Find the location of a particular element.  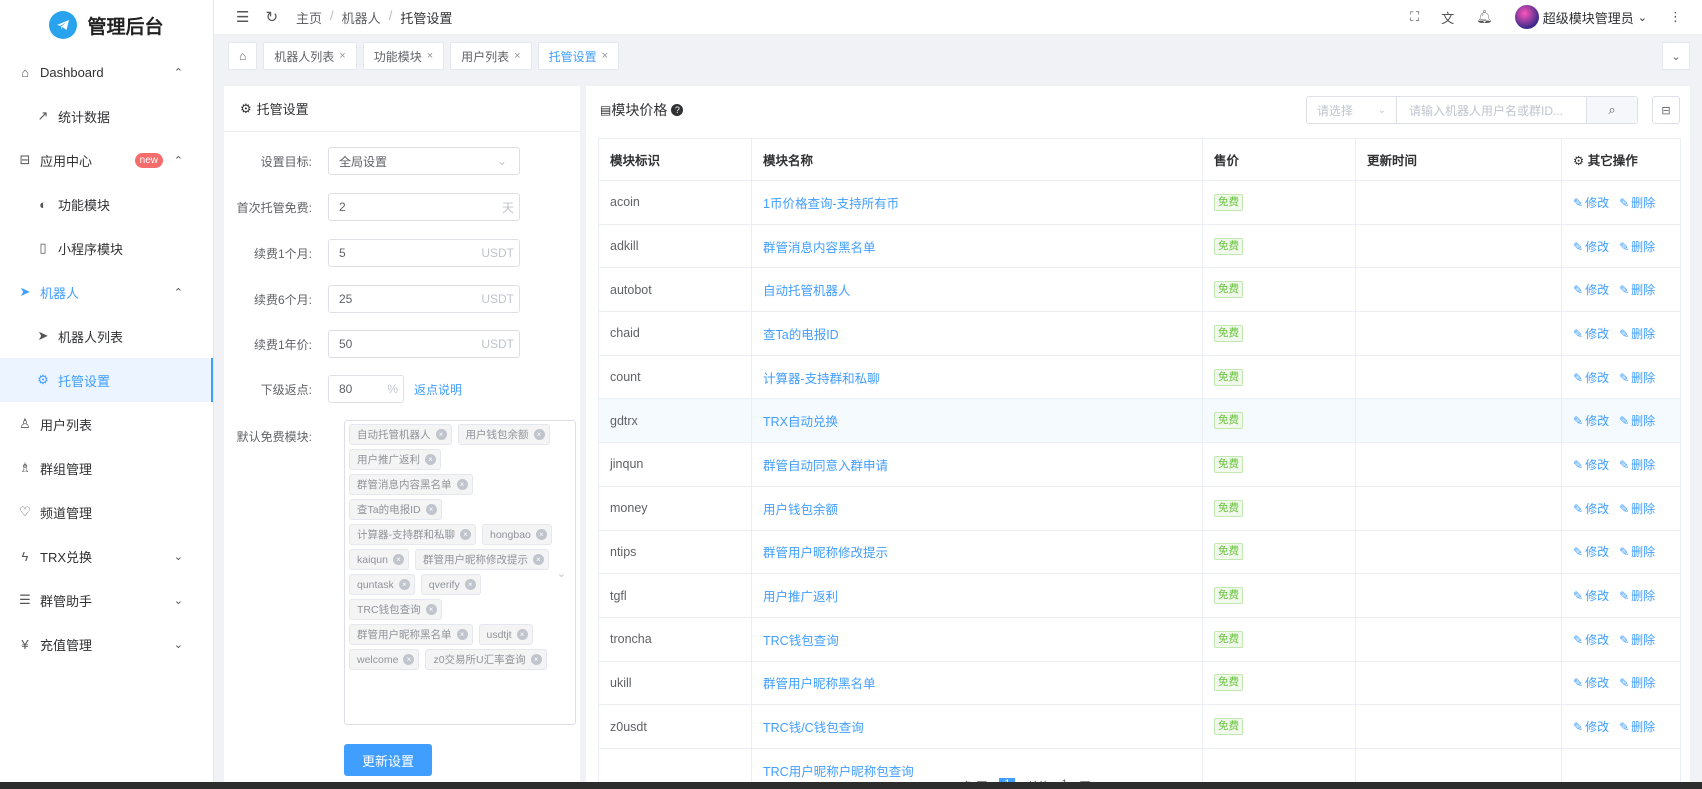

cell-name: TRC钱包查询 is located at coordinates (977, 639).